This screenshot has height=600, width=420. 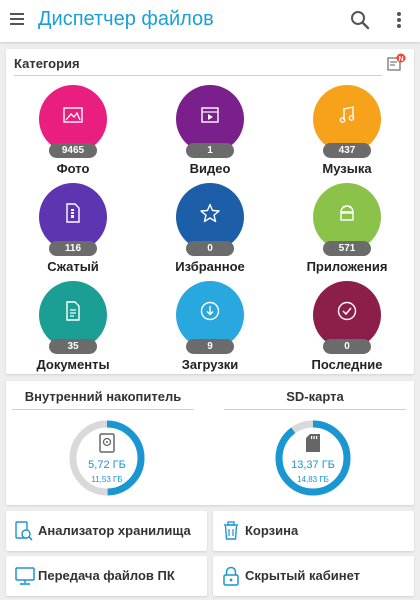 I want to click on internal-total: 11,53 ГБ, so click(x=107, y=479).